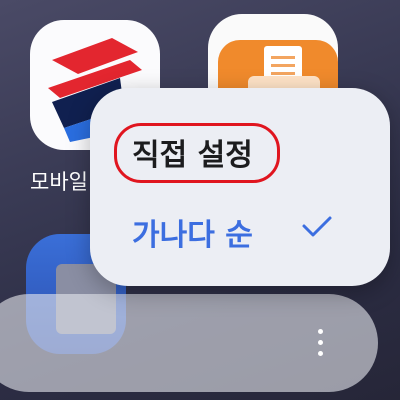  I want to click on menu-item-label: 직접 설정, so click(192, 155).